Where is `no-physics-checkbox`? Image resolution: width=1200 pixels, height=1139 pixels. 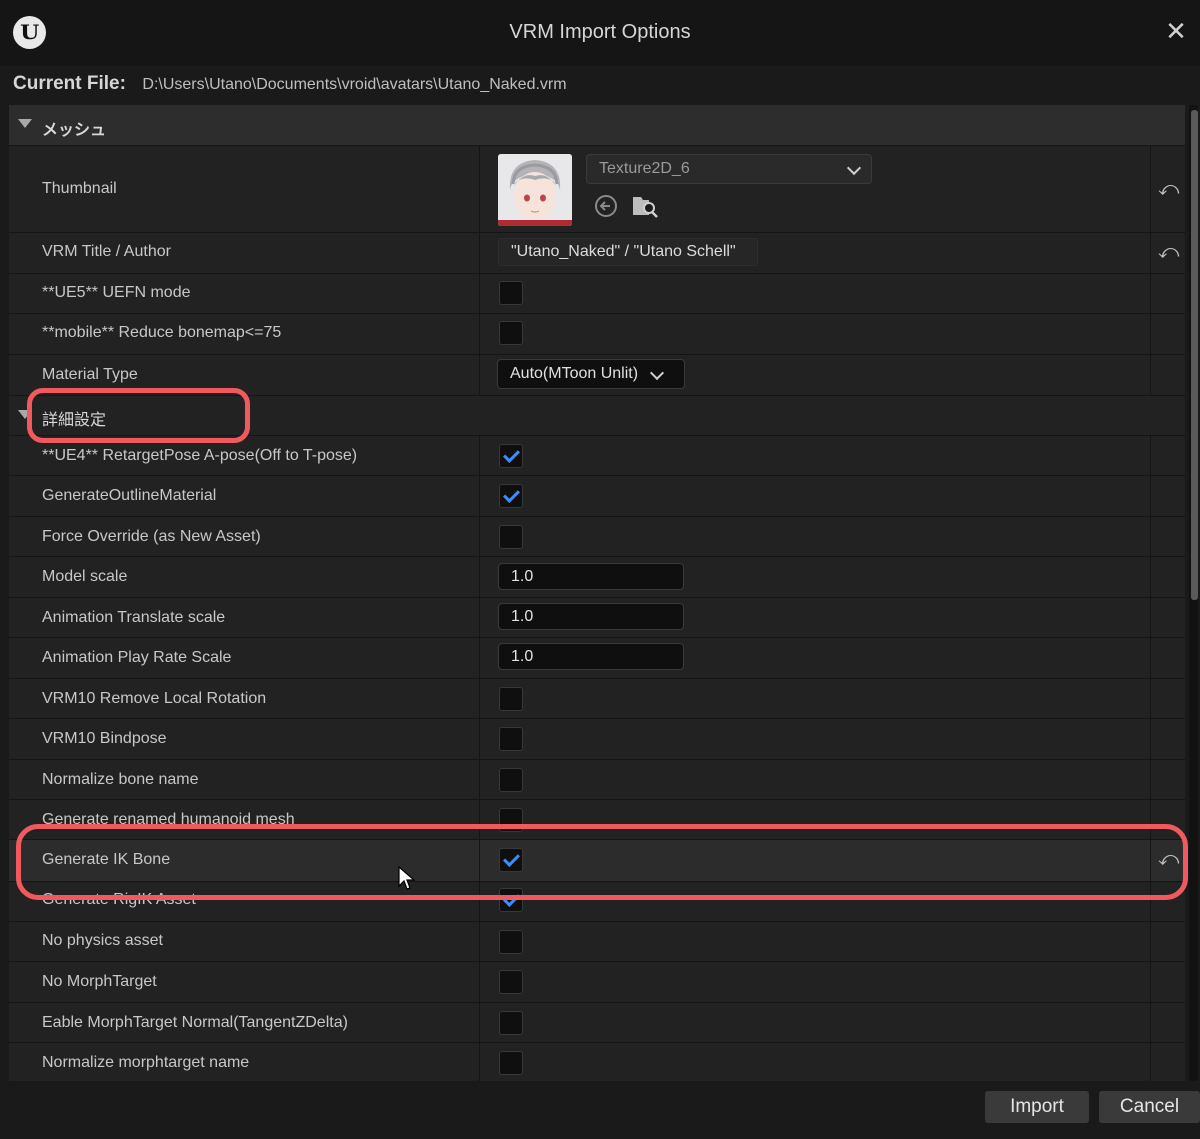
no-physics-checkbox is located at coordinates (511, 942).